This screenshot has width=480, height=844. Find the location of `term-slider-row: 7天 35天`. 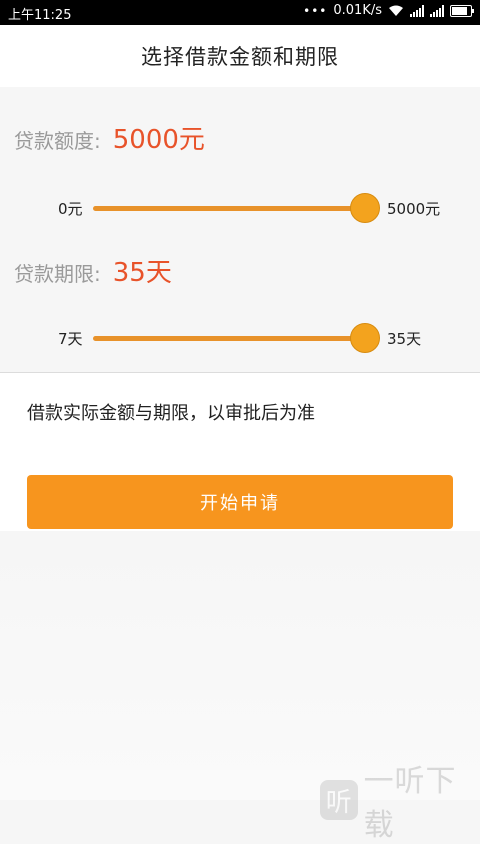

term-slider-row: 7天 35天 is located at coordinates (240, 338).